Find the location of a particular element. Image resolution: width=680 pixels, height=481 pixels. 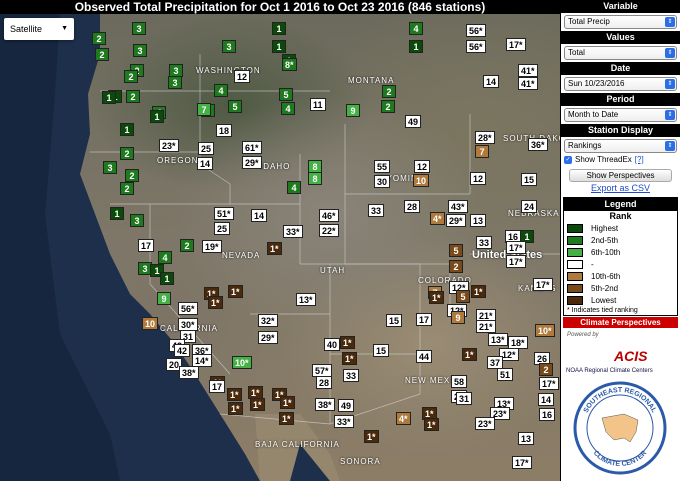

station-marker: 11 is located at coordinates (318, 104).